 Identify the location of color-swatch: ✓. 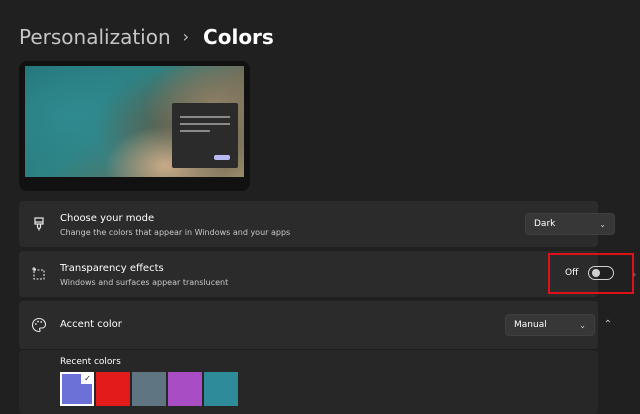
(77, 389).